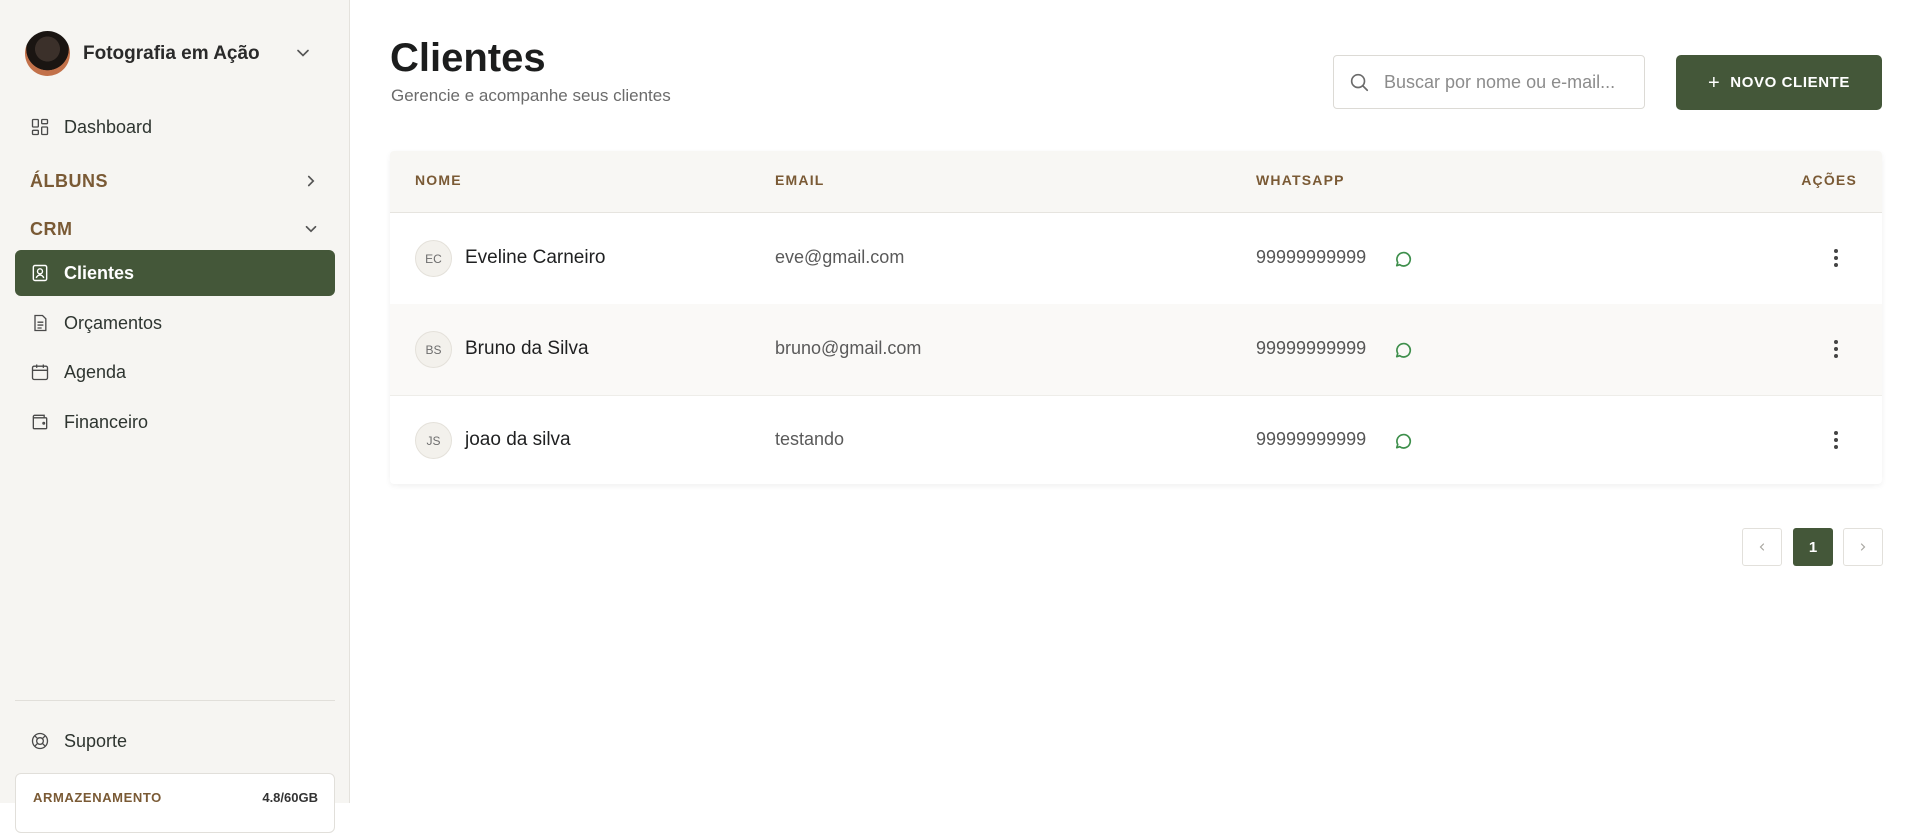  Describe the element at coordinates (40, 127) in the screenshot. I see `dashboard-icon` at that location.